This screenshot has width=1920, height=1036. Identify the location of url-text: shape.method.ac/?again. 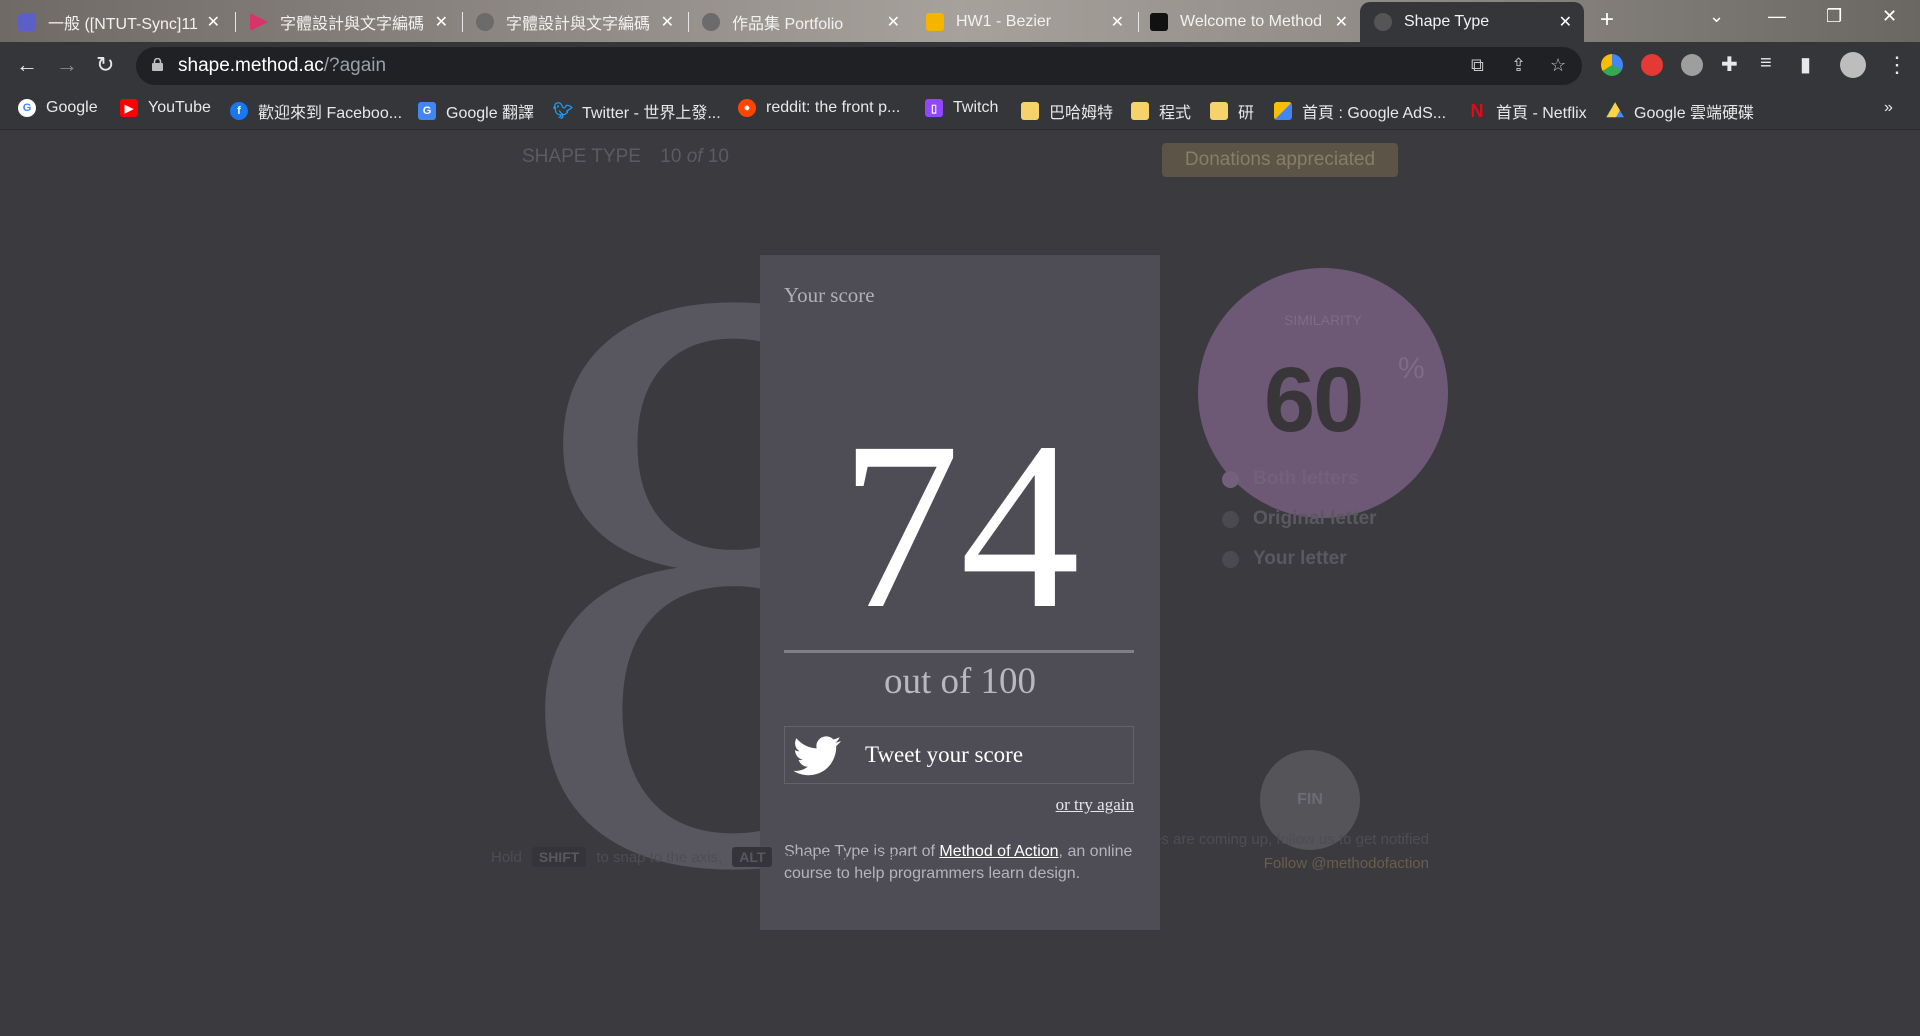
(282, 66).